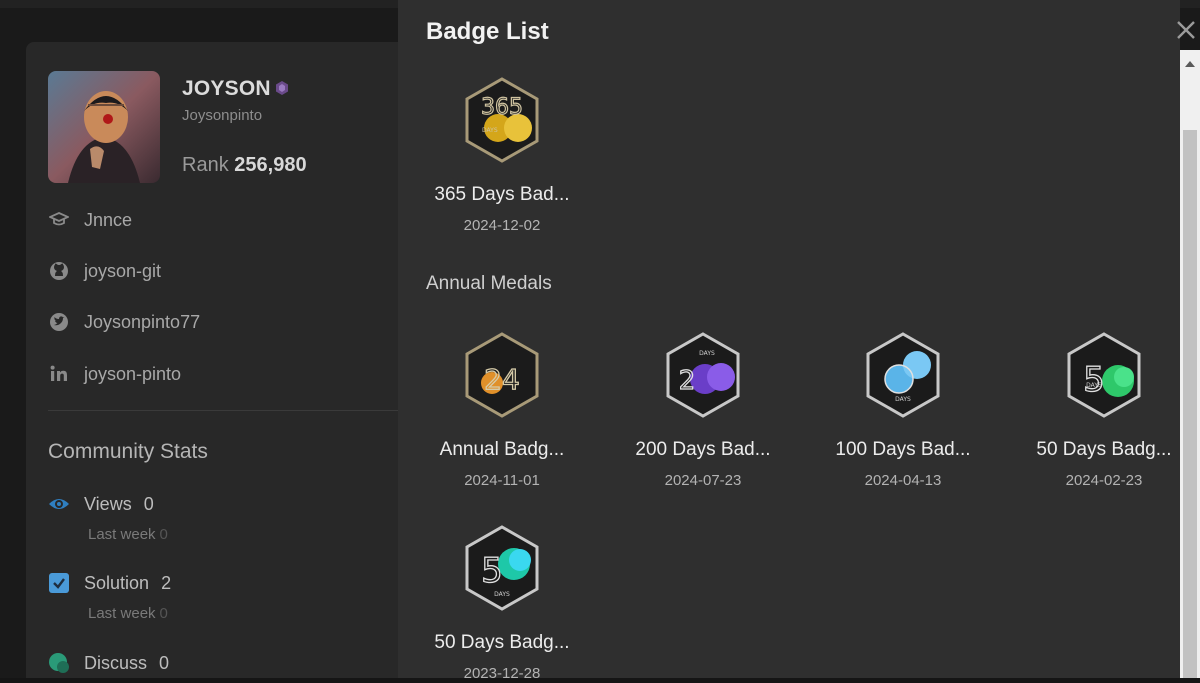 Image resolution: width=1200 pixels, height=683 pixels. What do you see at coordinates (703, 375) in the screenshot?
I see `200-days-badge-icon: 2 DAYS` at bounding box center [703, 375].